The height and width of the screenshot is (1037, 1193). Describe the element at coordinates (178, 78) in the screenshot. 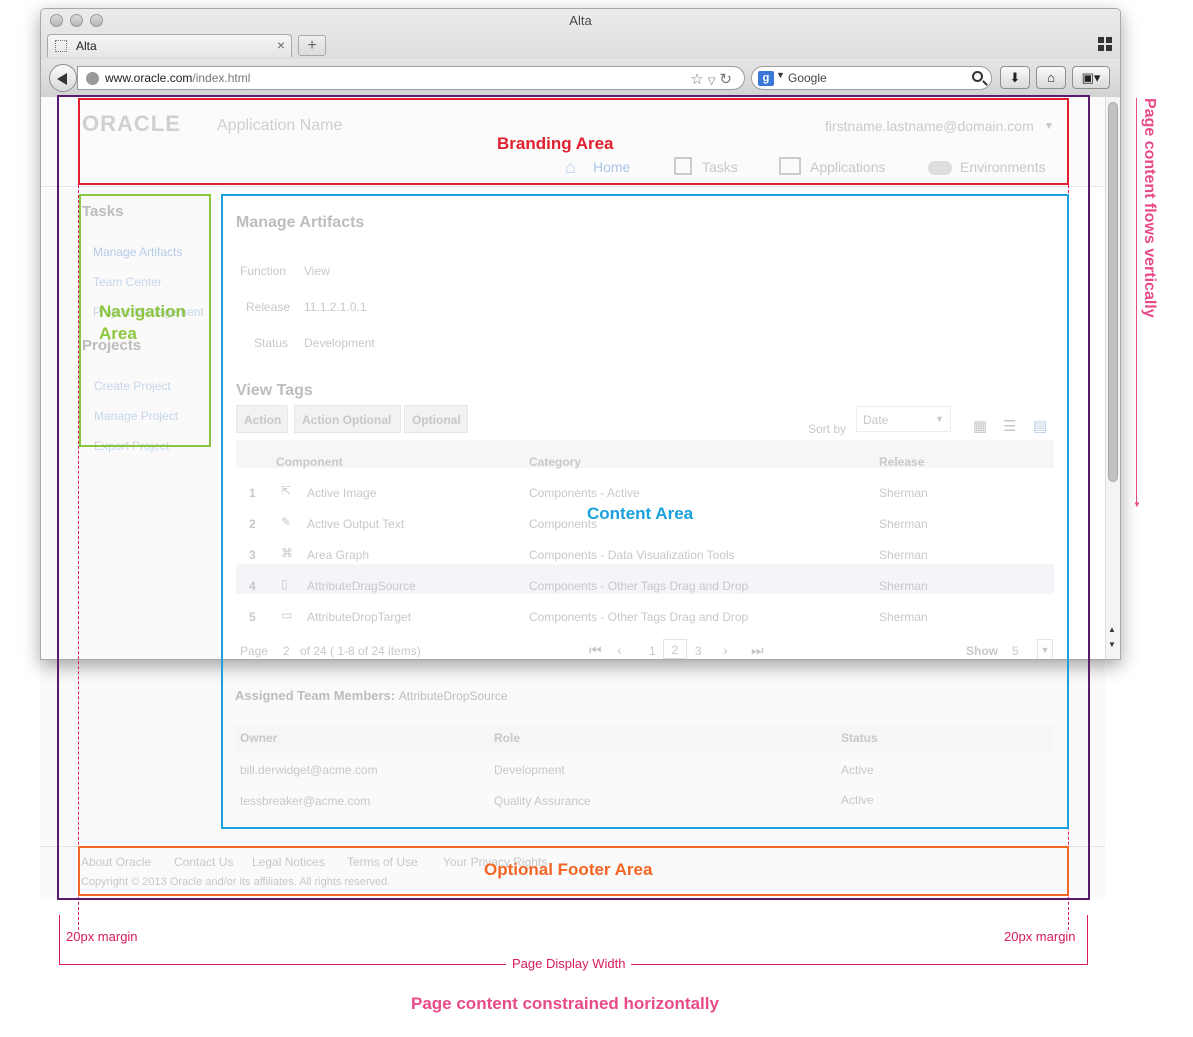

I see `url-text: www.oracle.com/index.html` at that location.